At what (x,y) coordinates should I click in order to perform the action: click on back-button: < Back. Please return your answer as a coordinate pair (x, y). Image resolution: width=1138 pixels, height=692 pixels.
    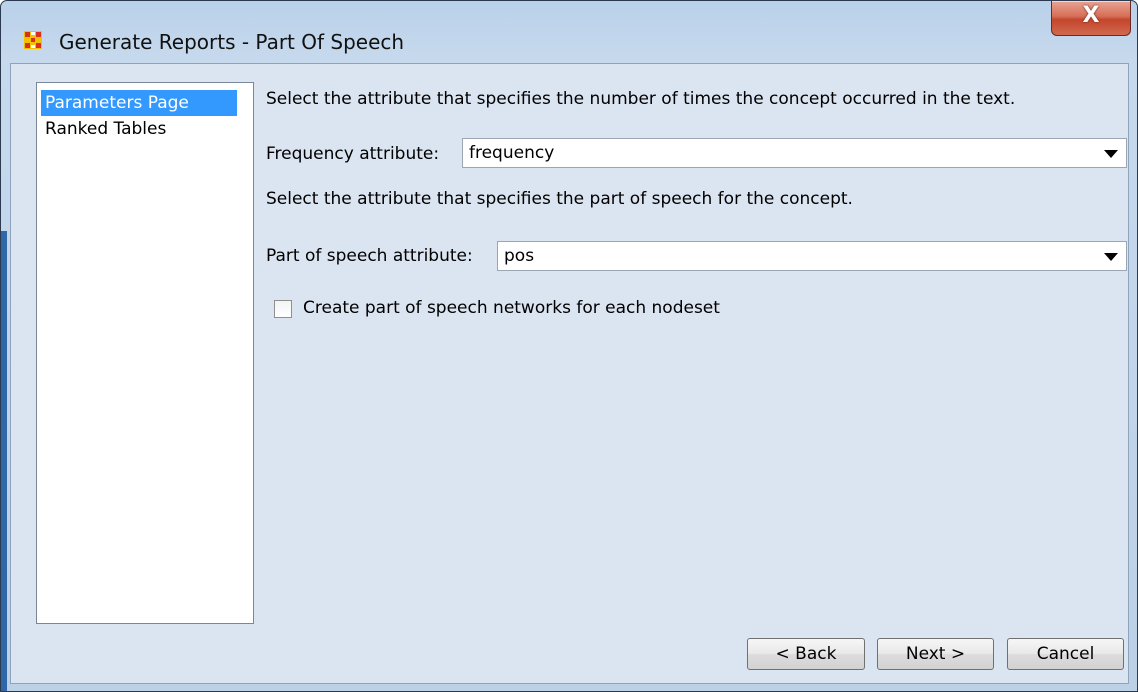
    Looking at the image, I should click on (806, 654).